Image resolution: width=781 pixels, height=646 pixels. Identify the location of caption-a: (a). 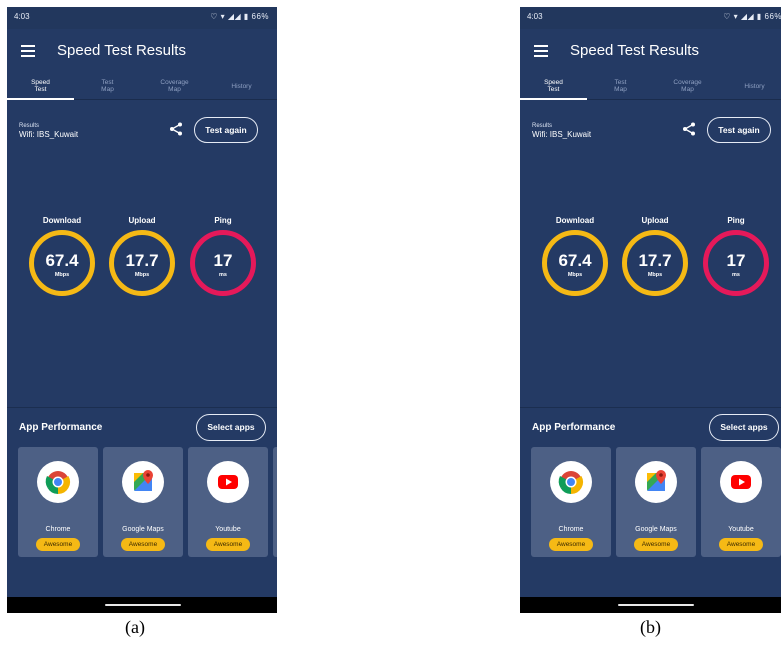
(135, 627).